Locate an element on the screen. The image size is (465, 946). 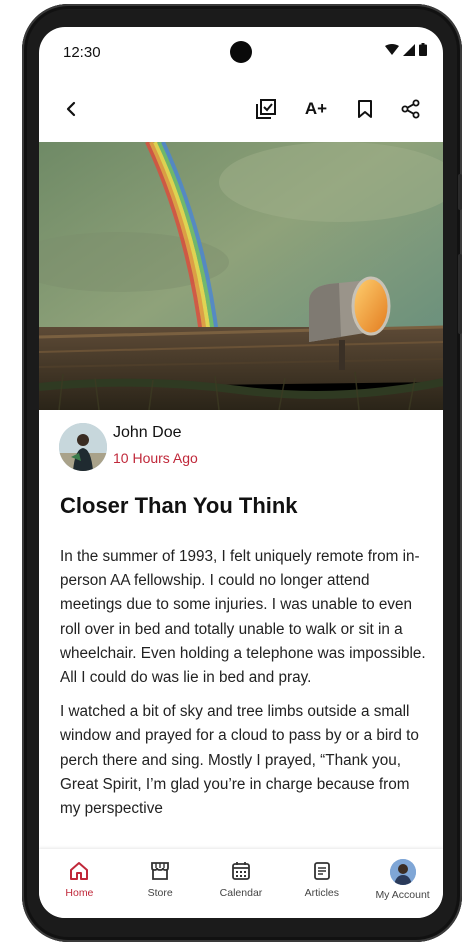
nav-label: Calendar is located at coordinates (241, 893).